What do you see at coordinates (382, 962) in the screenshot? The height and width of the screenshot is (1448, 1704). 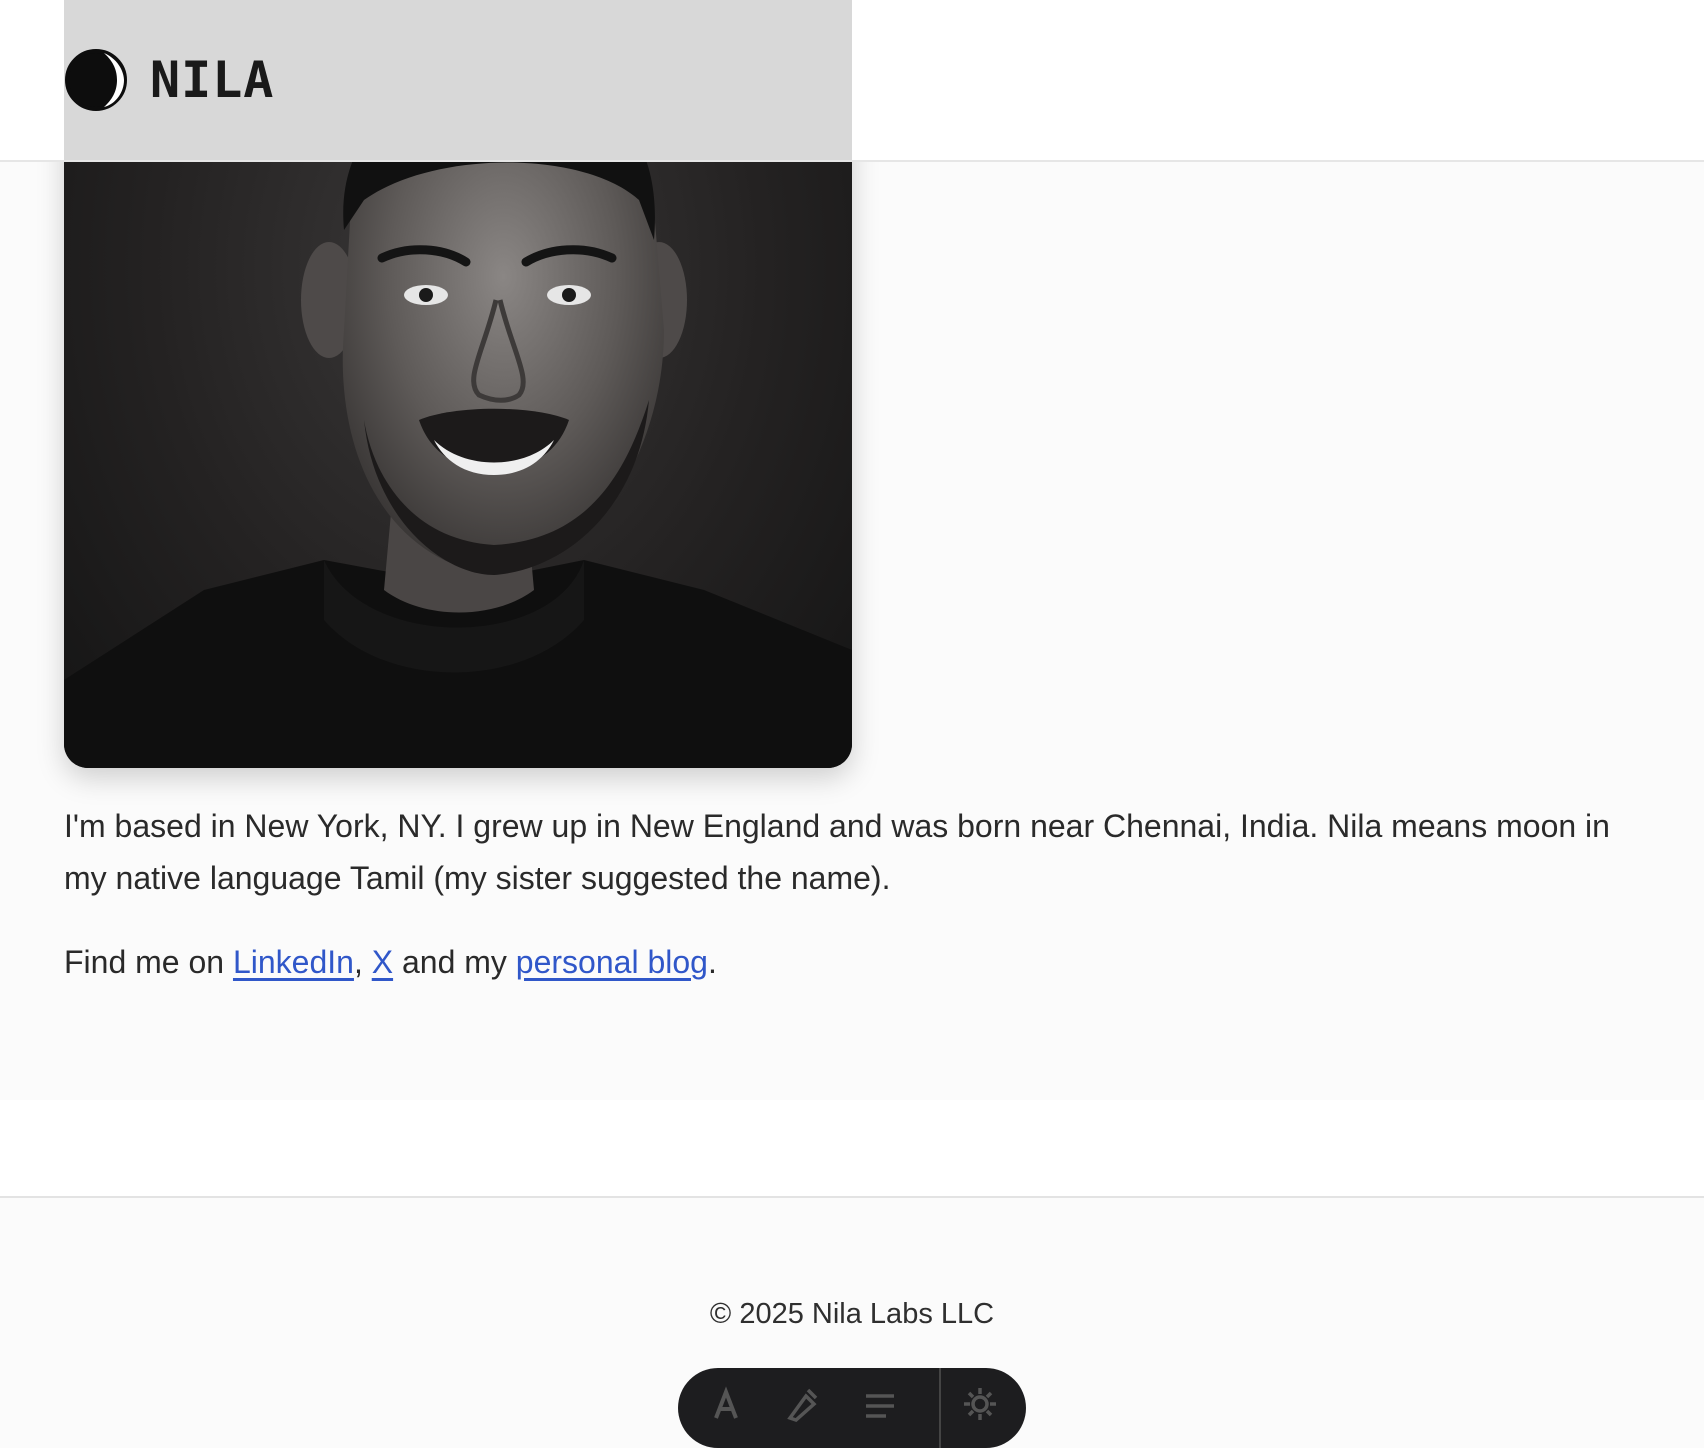 I see `x-link: X` at bounding box center [382, 962].